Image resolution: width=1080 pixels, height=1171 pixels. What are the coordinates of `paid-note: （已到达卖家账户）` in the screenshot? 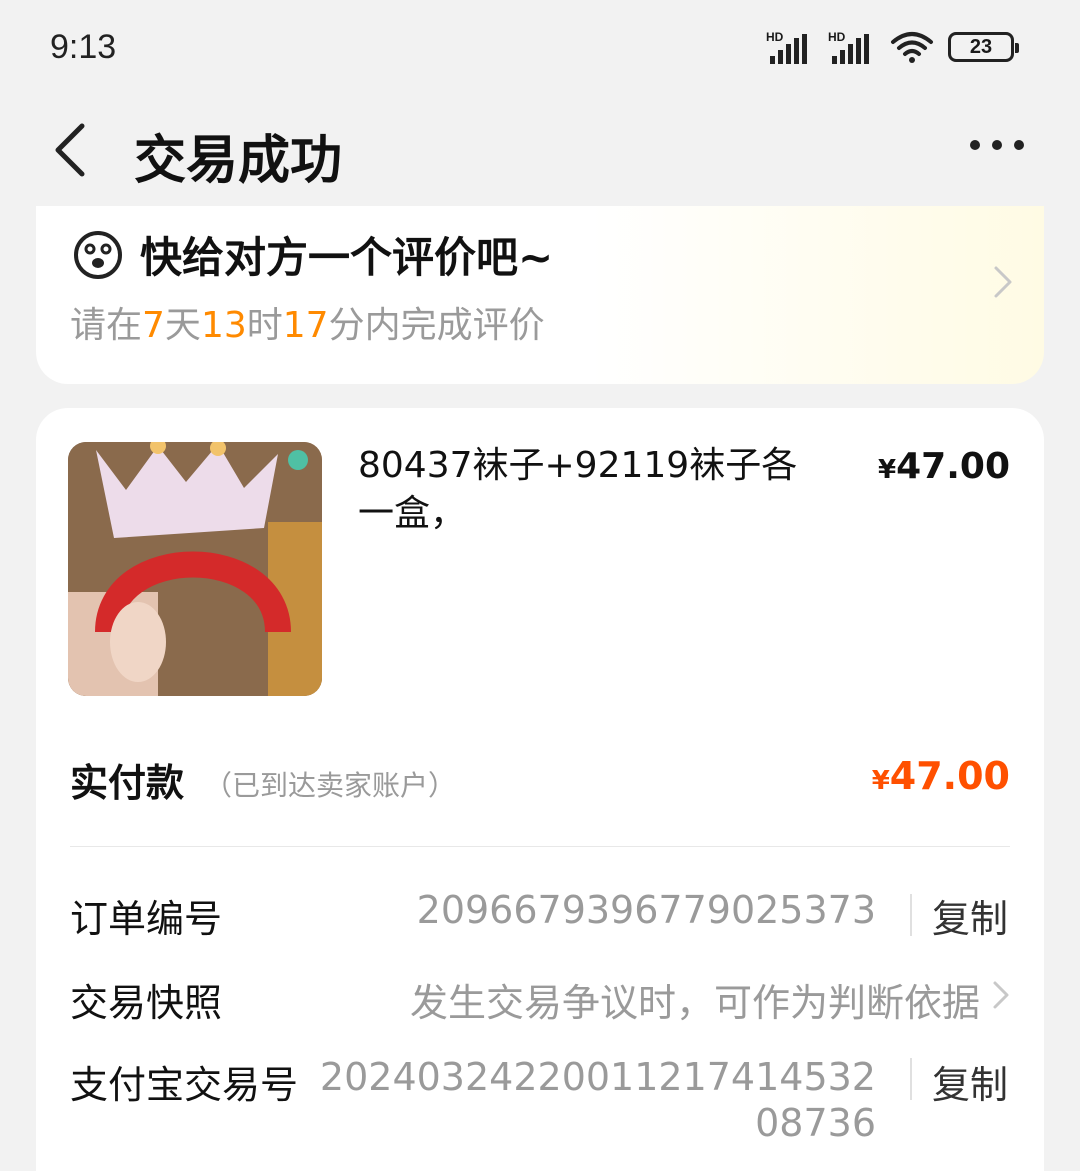 It's located at (330, 785).